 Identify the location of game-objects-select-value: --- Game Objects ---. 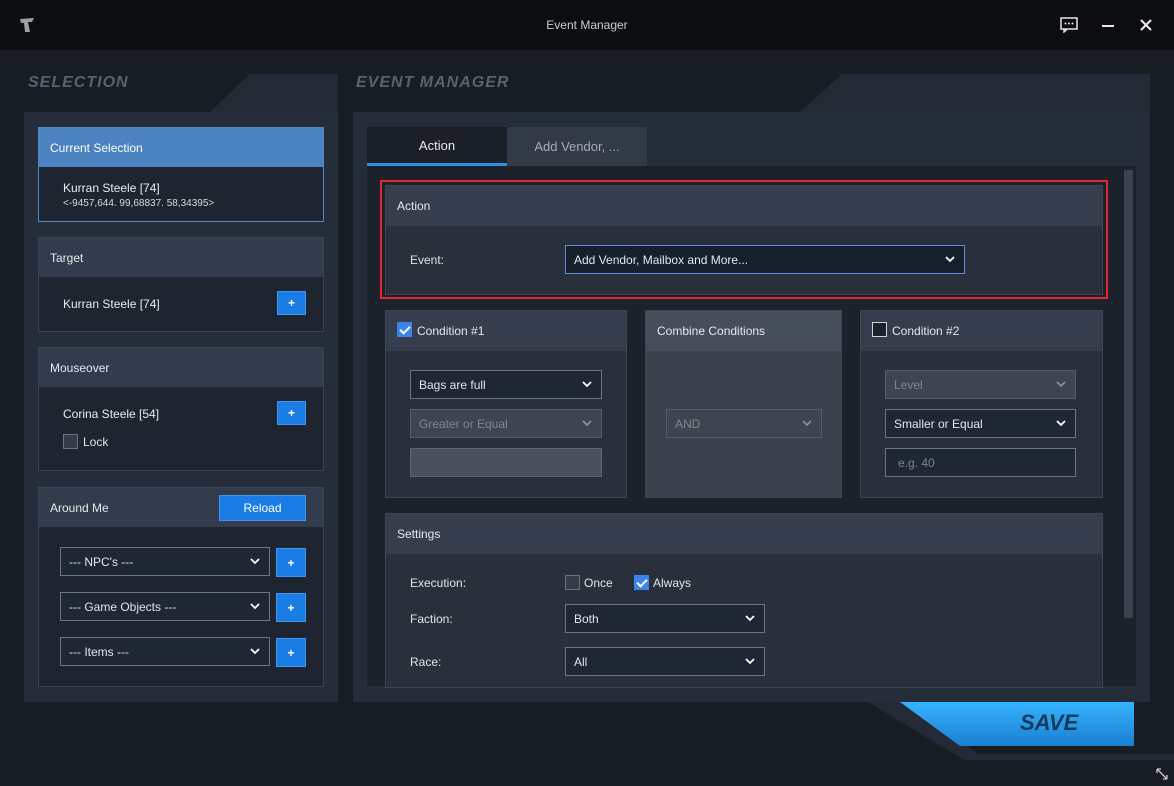
(123, 606).